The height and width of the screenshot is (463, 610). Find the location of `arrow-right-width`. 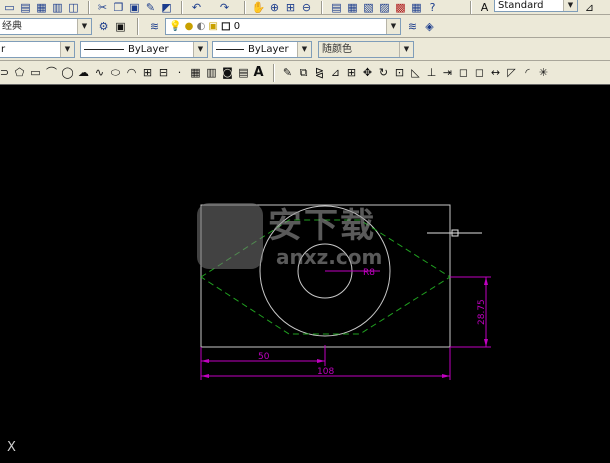

arrow-right-width is located at coordinates (446, 376).